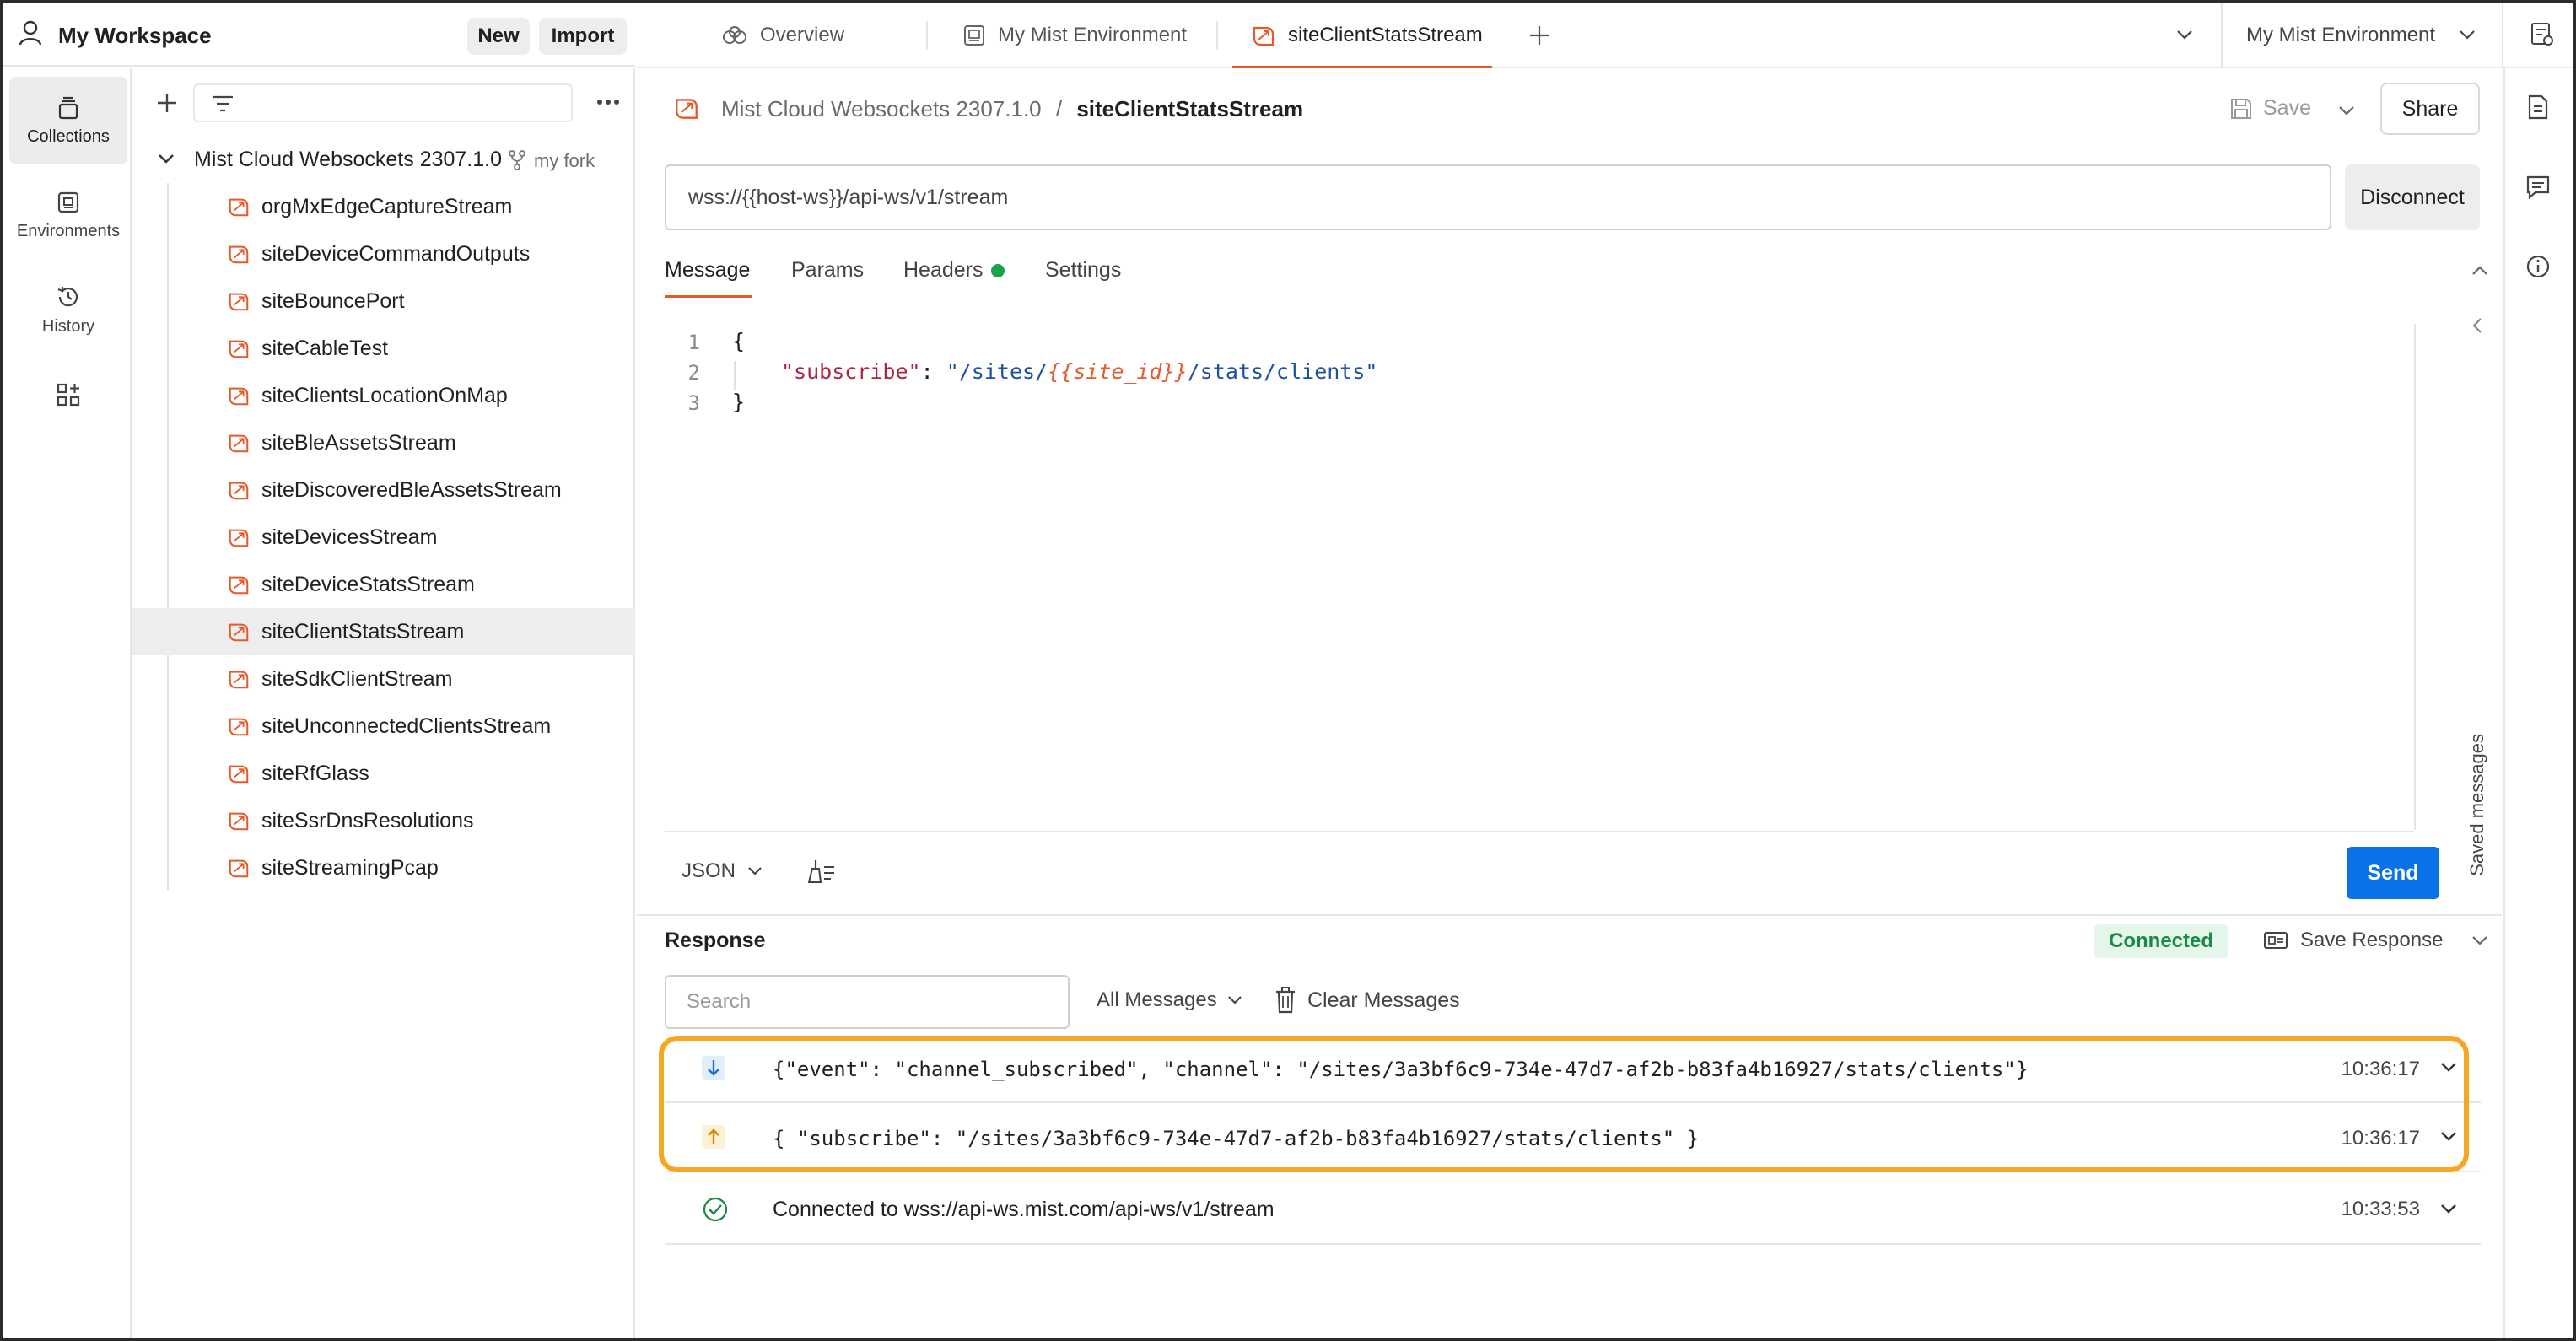 The image size is (2576, 1341). What do you see at coordinates (68, 136) in the screenshot?
I see `rail-collections-label: Collections` at bounding box center [68, 136].